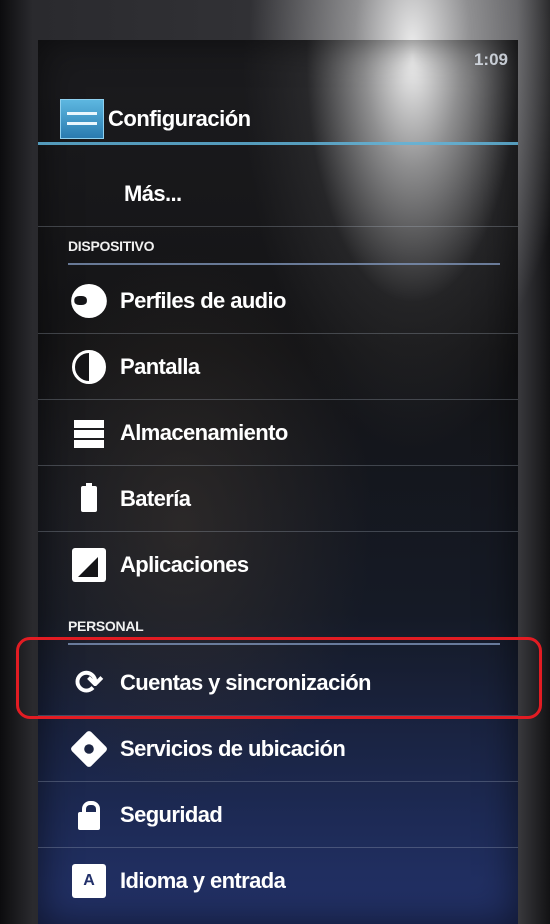 This screenshot has width=550, height=924. I want to click on settings-item-location: Servicios de ubicación, so click(278, 749).